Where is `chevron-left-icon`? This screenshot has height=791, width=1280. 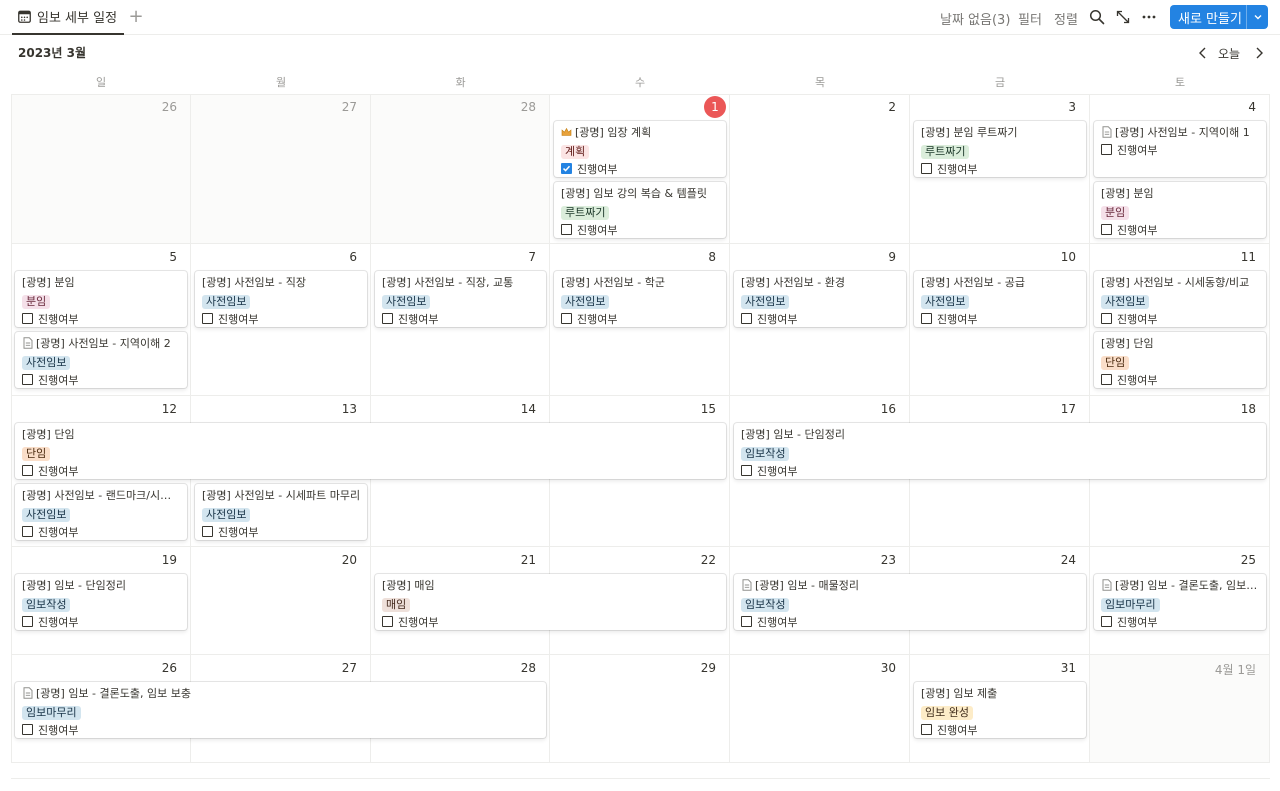 chevron-left-icon is located at coordinates (1203, 53).